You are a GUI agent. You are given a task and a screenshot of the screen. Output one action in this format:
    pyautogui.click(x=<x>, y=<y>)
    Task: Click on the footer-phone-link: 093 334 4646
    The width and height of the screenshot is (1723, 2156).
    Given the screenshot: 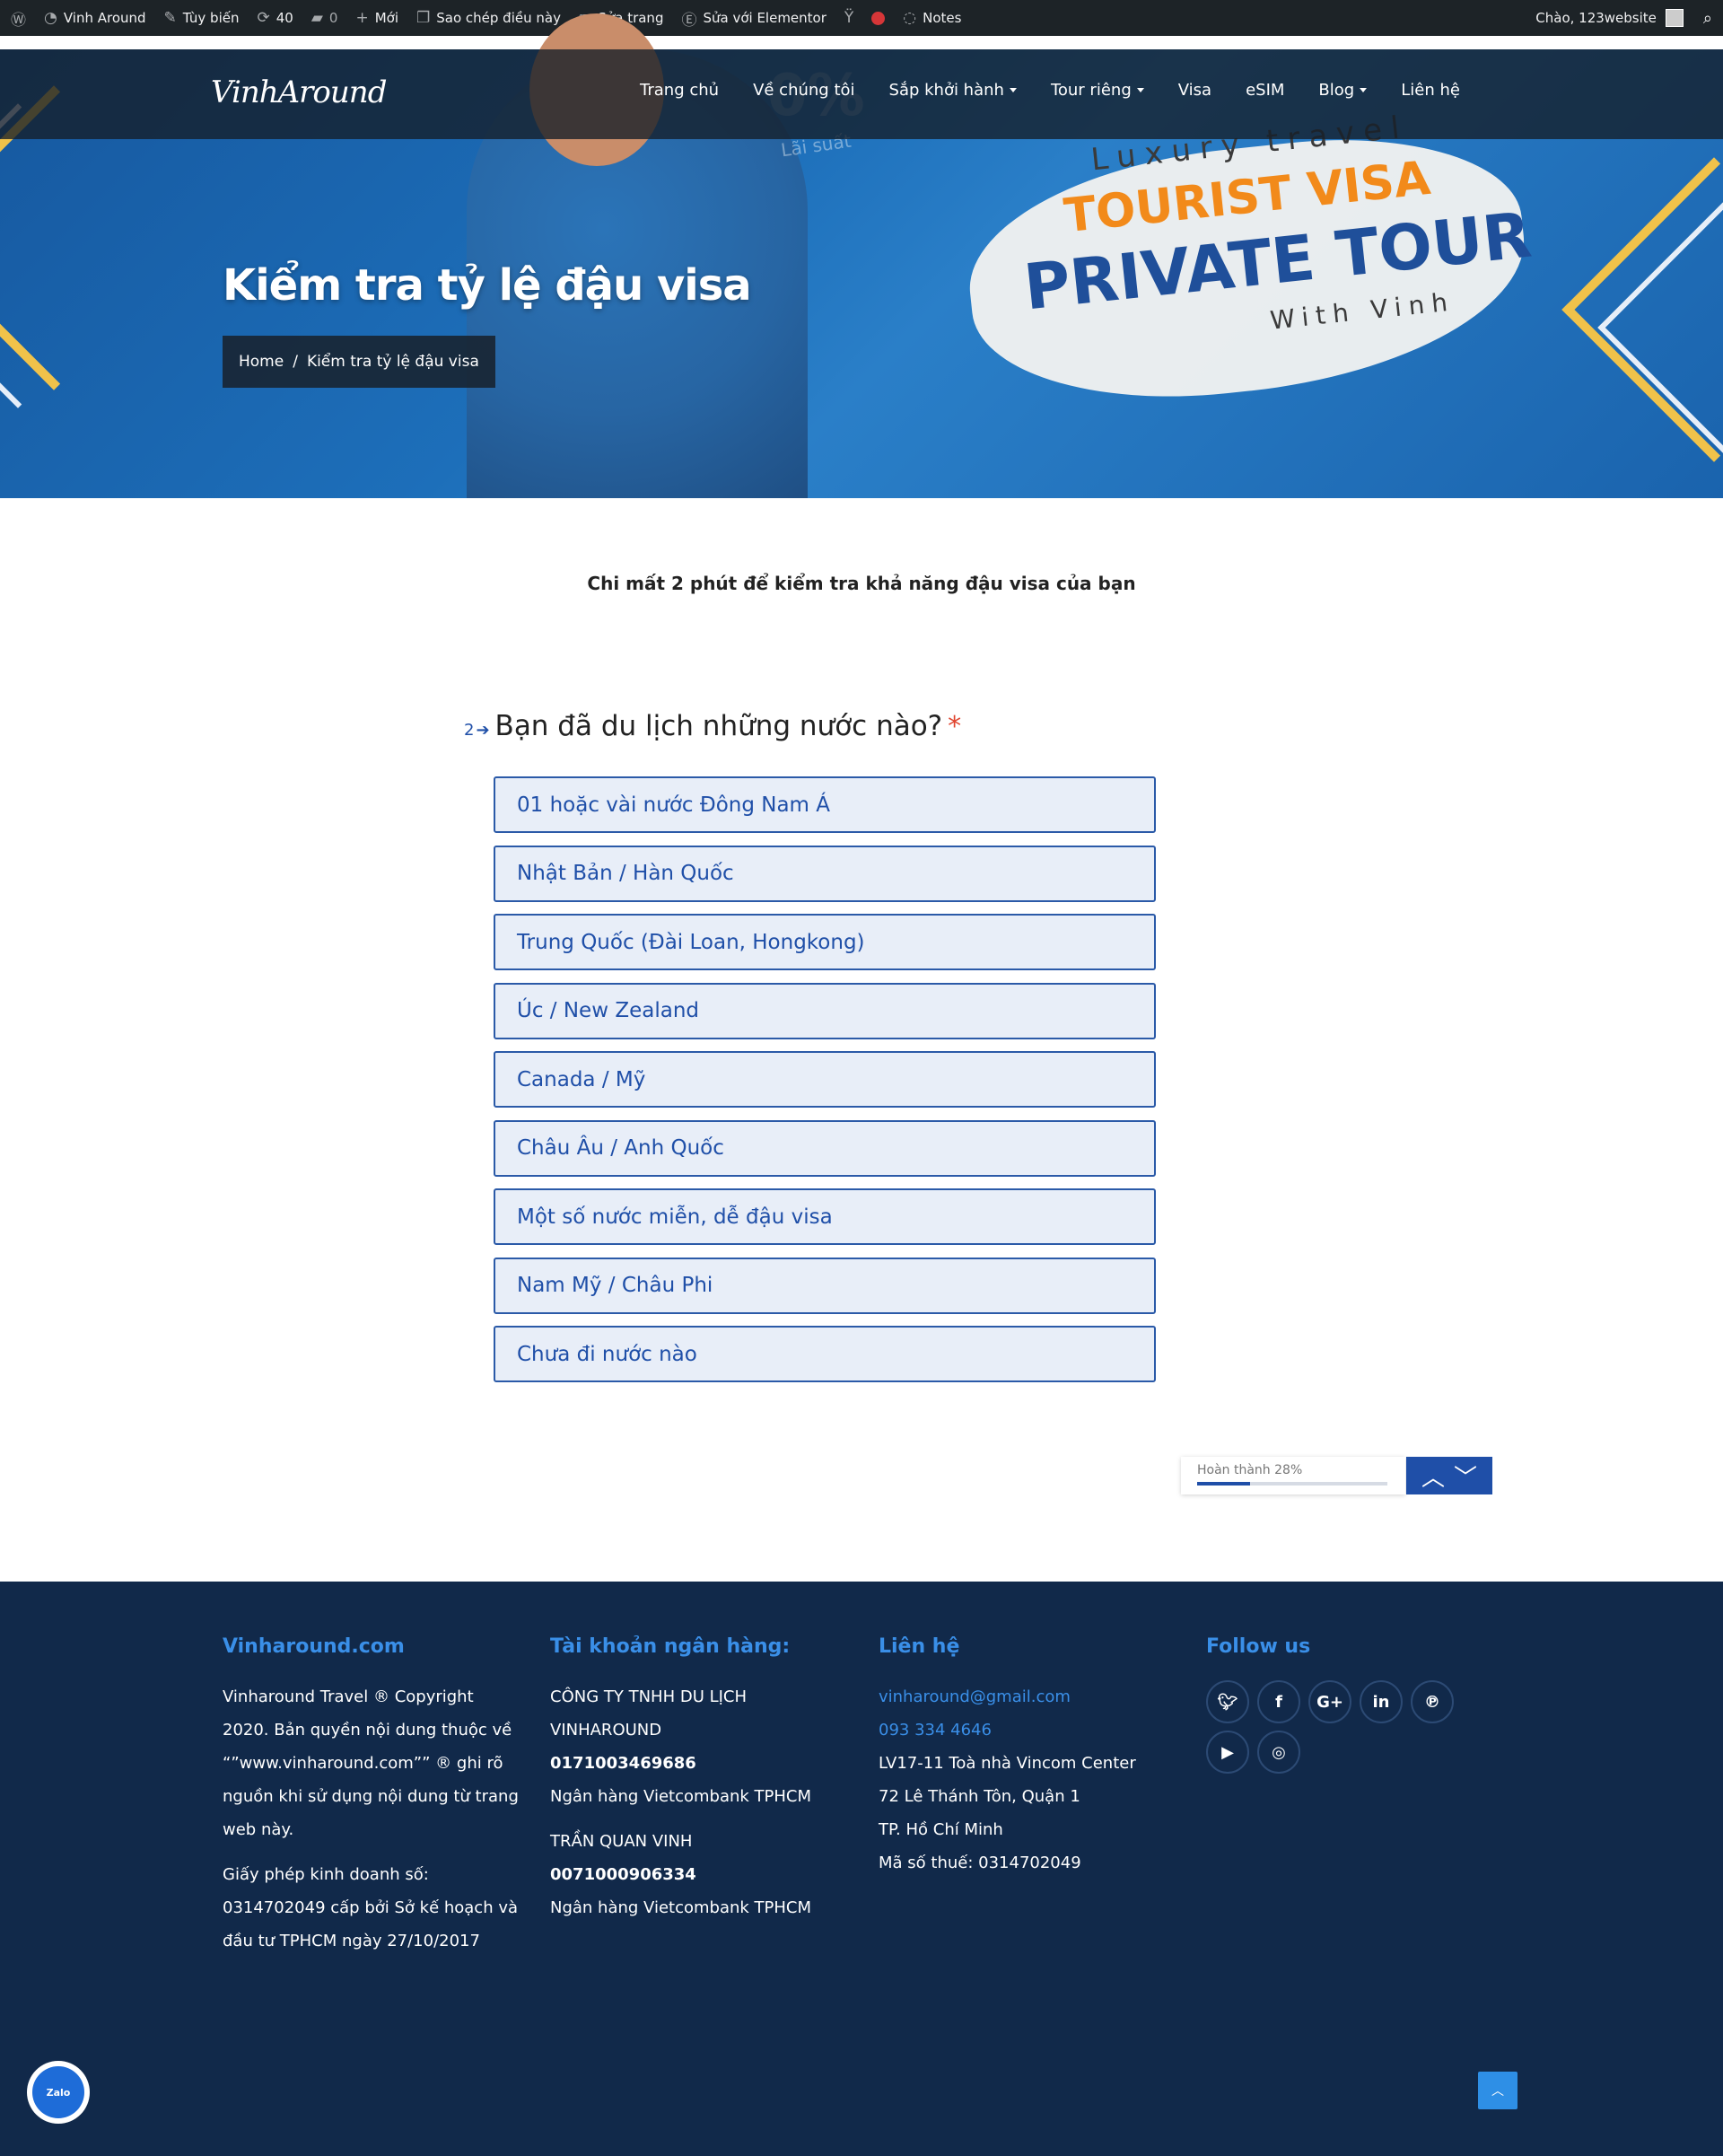 What is the action you would take?
    pyautogui.click(x=1027, y=1730)
    